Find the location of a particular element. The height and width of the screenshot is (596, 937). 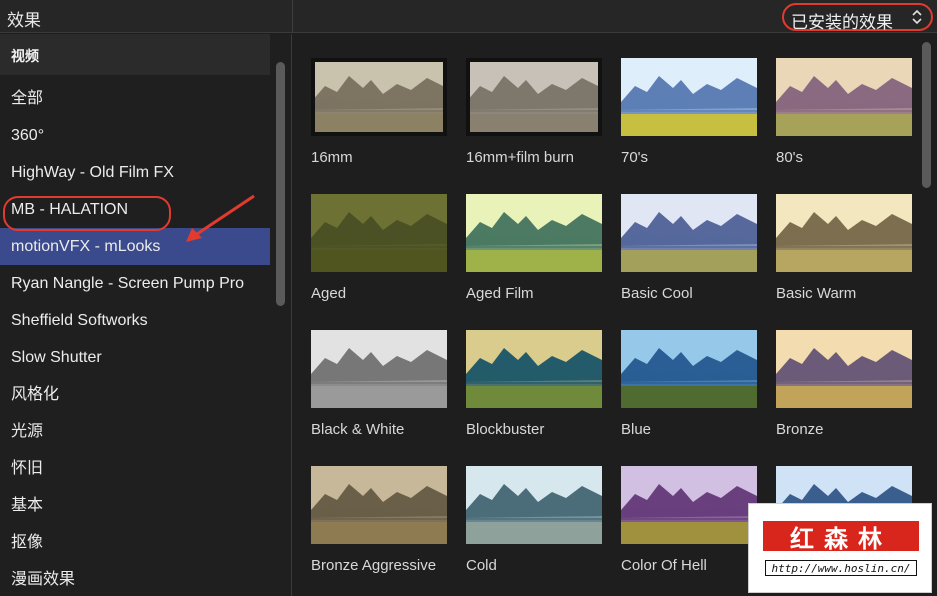

effect-name: Blockbuster is located at coordinates (505, 429).